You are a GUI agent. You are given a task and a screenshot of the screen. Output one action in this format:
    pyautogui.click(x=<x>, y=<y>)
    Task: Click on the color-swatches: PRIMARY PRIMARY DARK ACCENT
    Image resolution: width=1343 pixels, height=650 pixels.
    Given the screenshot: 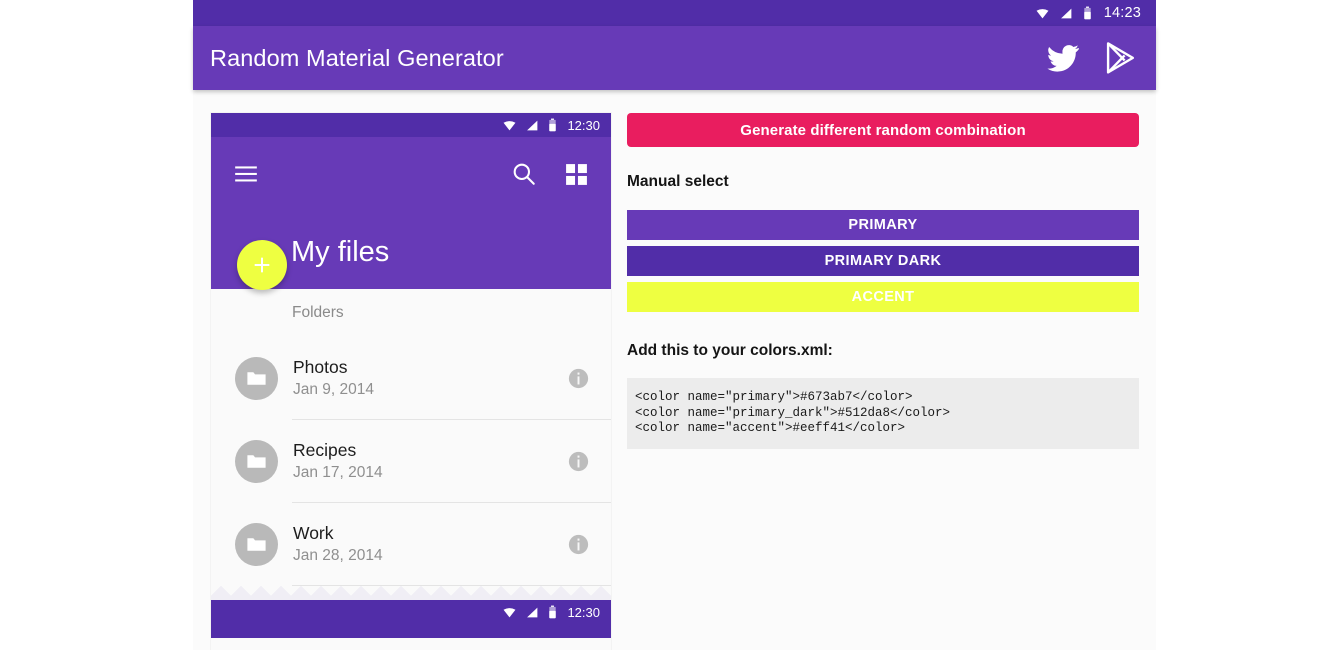 What is the action you would take?
    pyautogui.click(x=883, y=261)
    